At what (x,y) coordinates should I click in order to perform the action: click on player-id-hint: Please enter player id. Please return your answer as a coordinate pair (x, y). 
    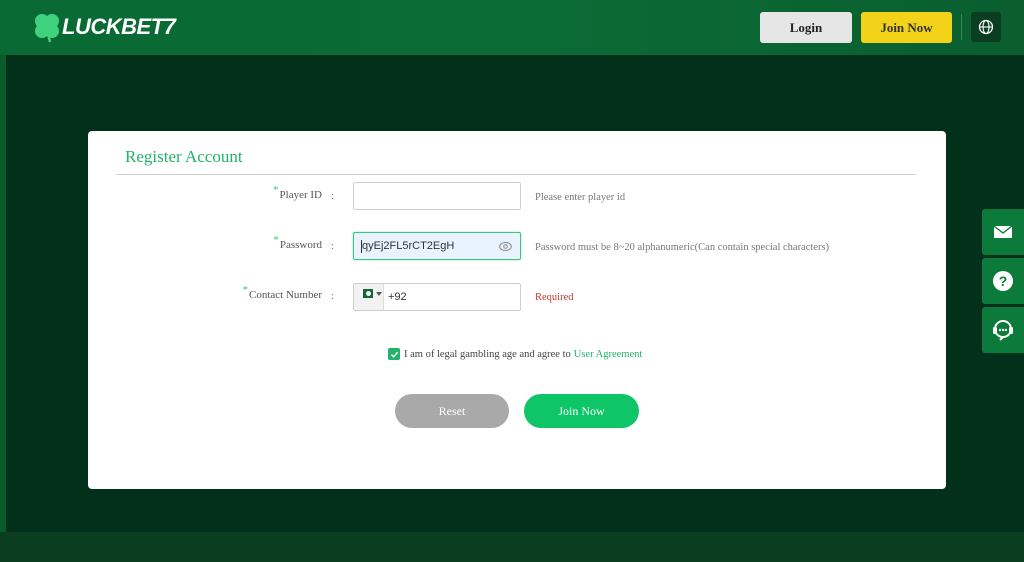
    Looking at the image, I should click on (580, 197).